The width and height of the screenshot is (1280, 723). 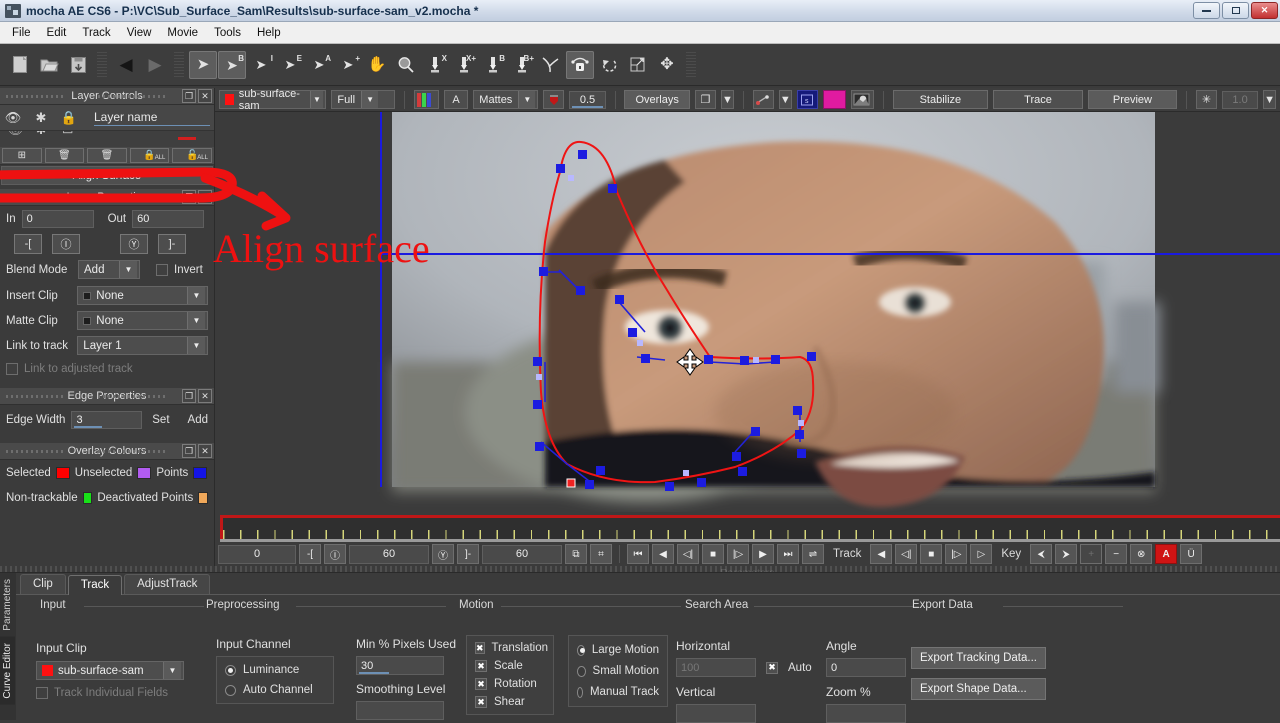 I want to click on overlays-button: Overlays, so click(x=657, y=99).